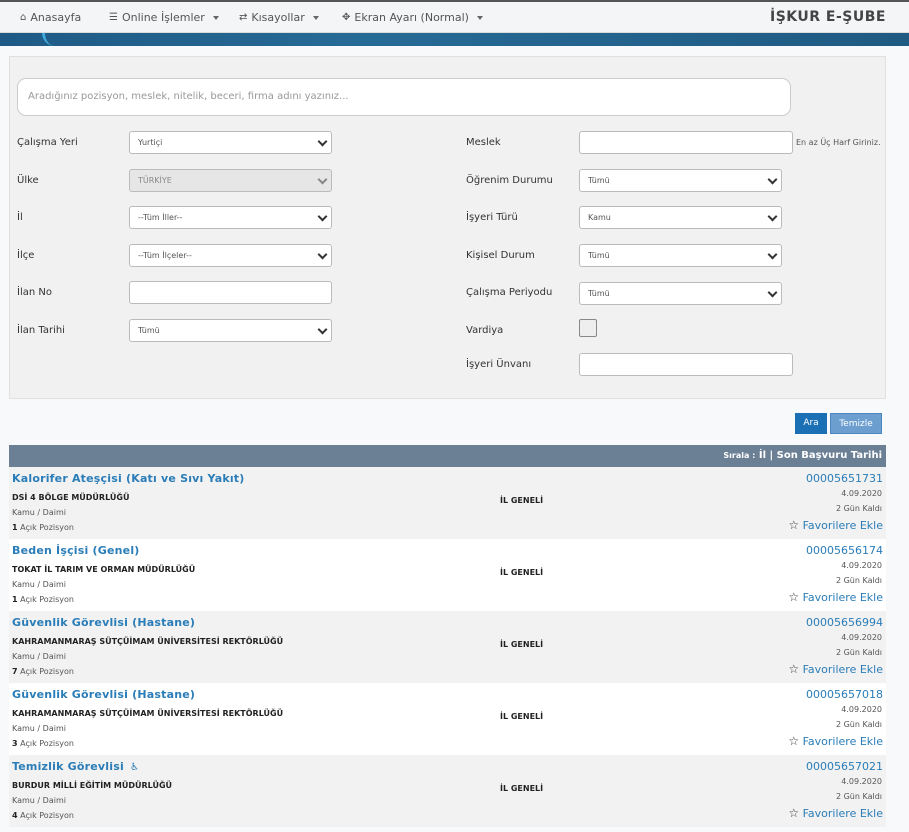 The height and width of the screenshot is (832, 909). What do you see at coordinates (23, 17) in the screenshot?
I see `home-icon: ⌂` at bounding box center [23, 17].